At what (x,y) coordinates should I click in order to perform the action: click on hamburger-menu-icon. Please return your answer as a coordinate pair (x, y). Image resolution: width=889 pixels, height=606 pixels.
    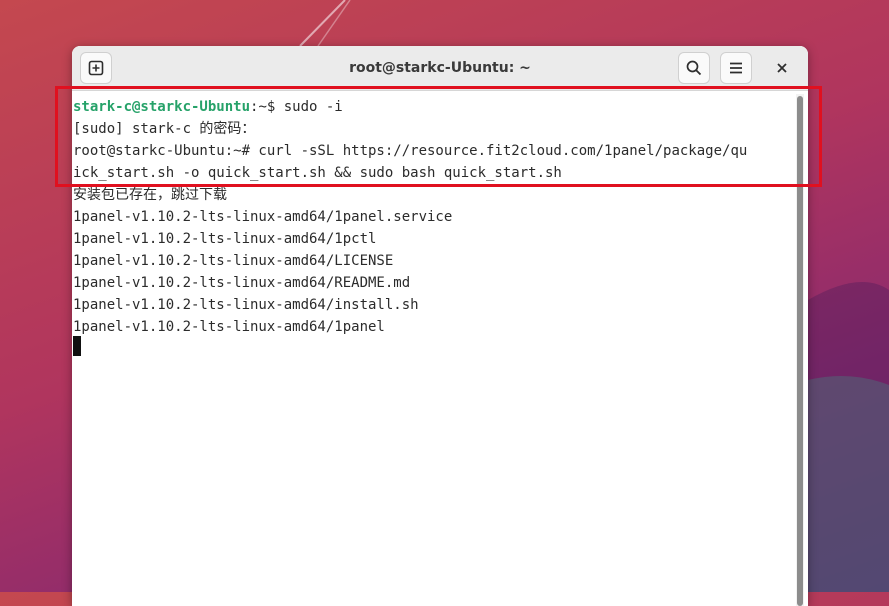
    Looking at the image, I should click on (736, 68).